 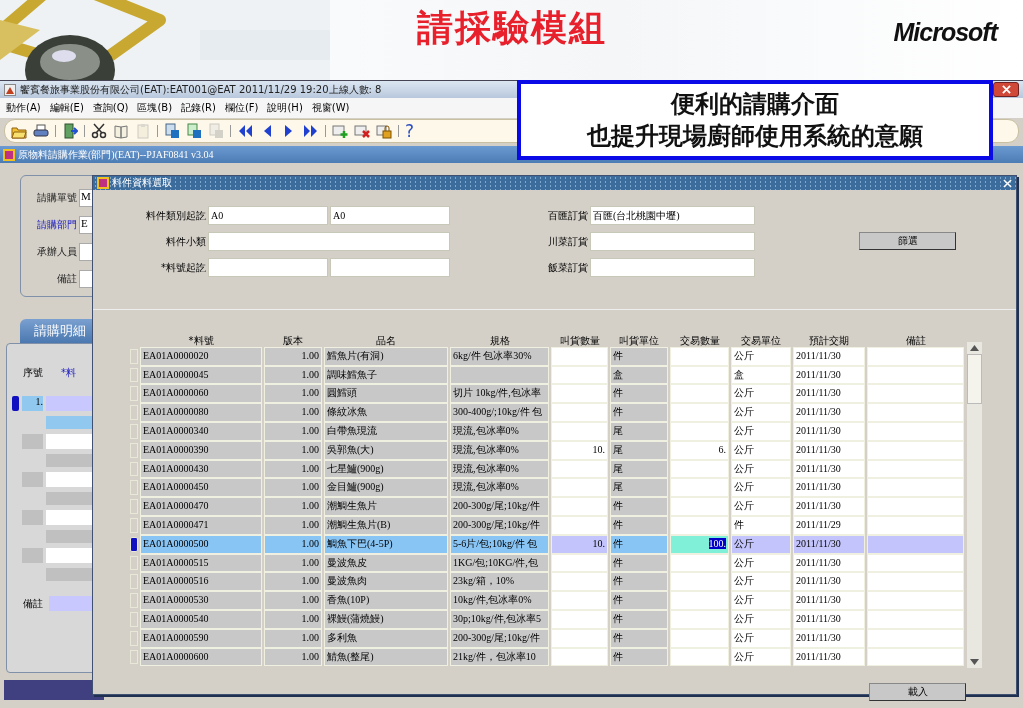 What do you see at coordinates (386, 488) in the screenshot?
I see `table-cell: 金目鱸(900g)` at bounding box center [386, 488].